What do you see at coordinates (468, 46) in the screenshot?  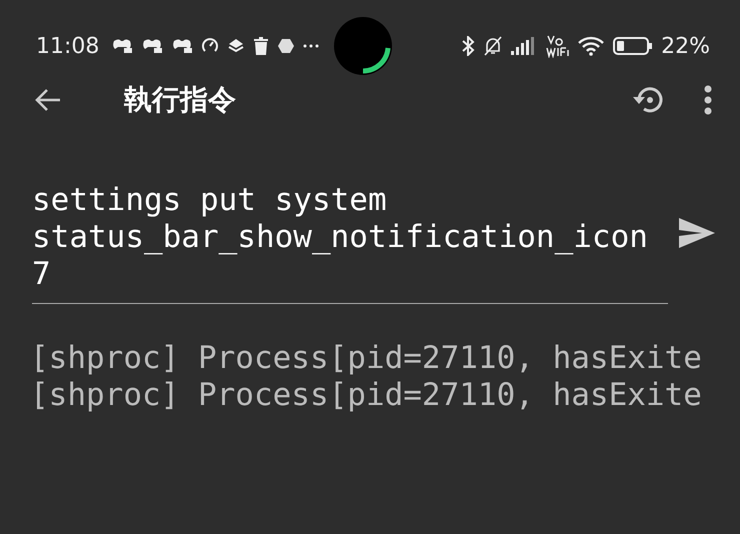 I see `bluetooth-icon` at bounding box center [468, 46].